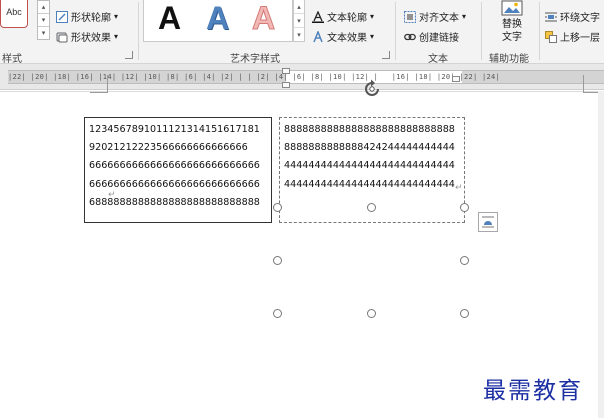 The image size is (604, 418). I want to click on paragraph-mark: ↵, so click(459, 188).